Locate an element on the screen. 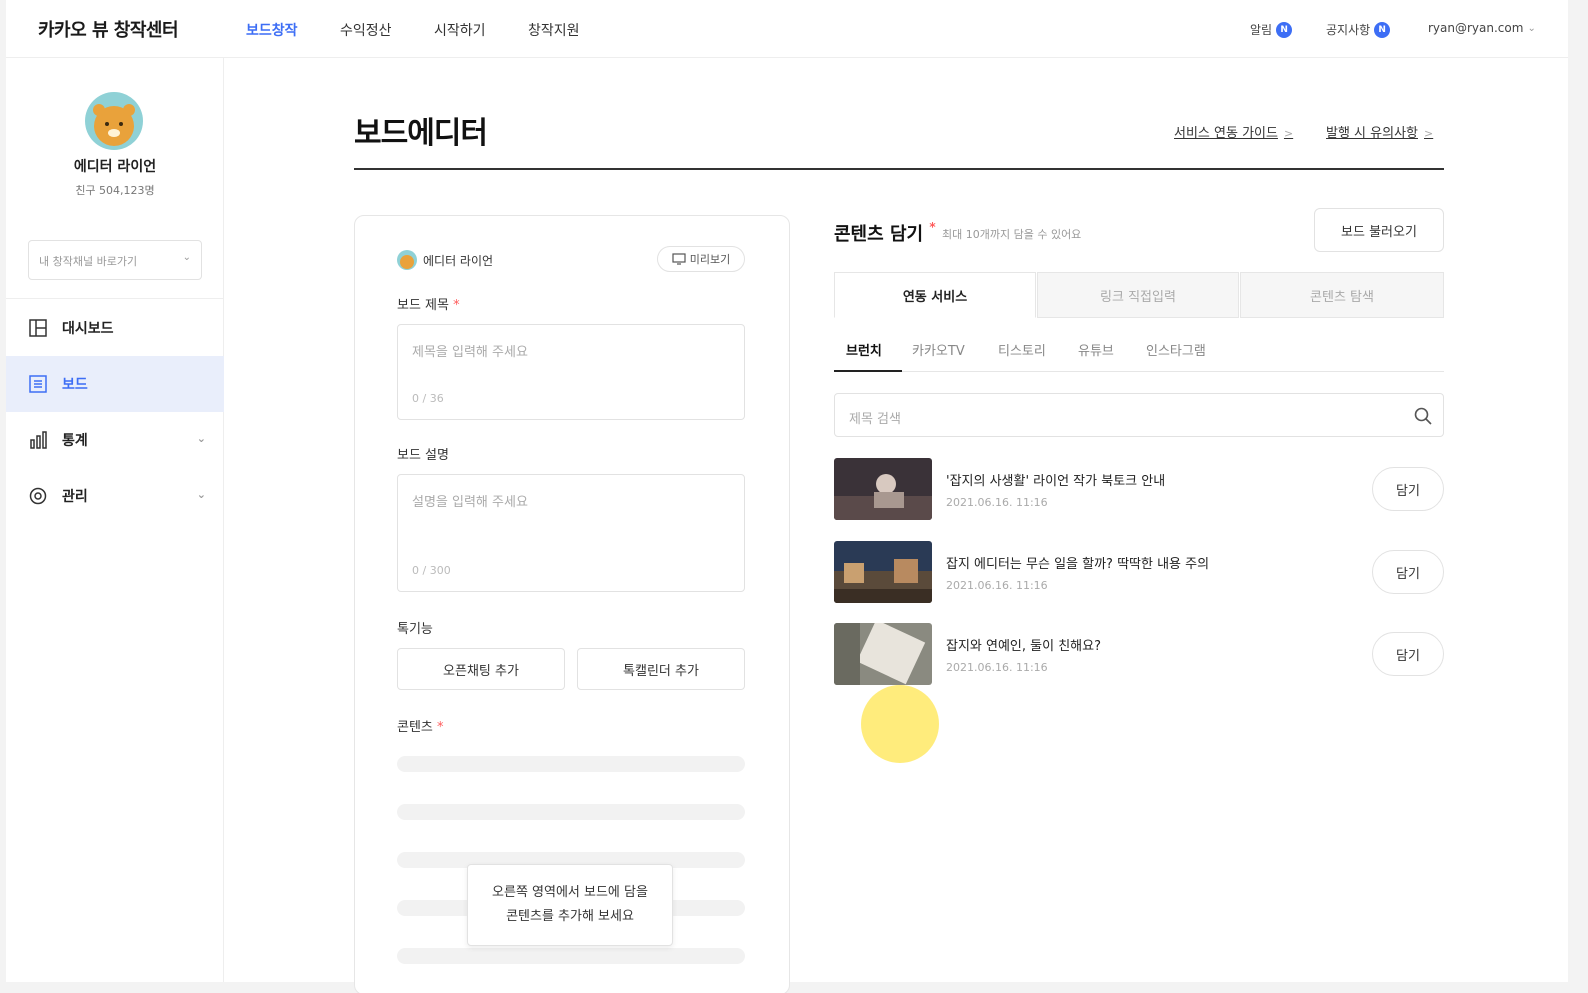 The image size is (1588, 993). dashboard-icon is located at coordinates (38, 328).